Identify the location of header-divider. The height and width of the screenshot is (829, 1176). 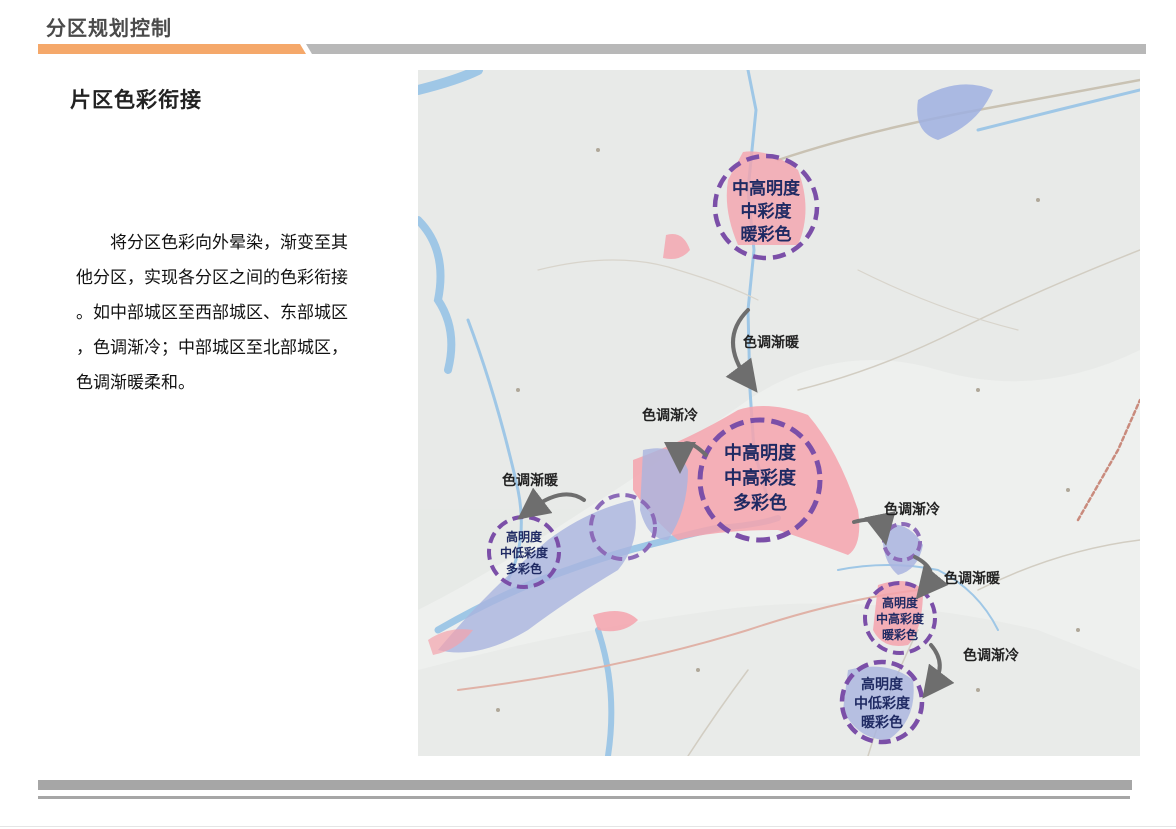
(592, 49).